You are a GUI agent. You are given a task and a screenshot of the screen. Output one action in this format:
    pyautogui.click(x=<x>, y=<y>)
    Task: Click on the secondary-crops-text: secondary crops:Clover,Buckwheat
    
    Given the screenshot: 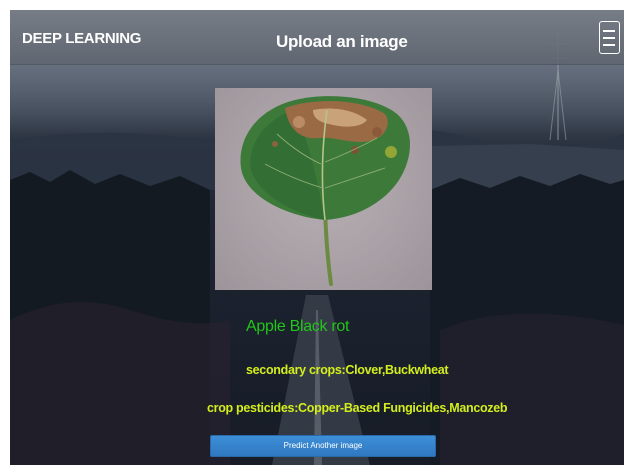 What is the action you would take?
    pyautogui.click(x=347, y=370)
    